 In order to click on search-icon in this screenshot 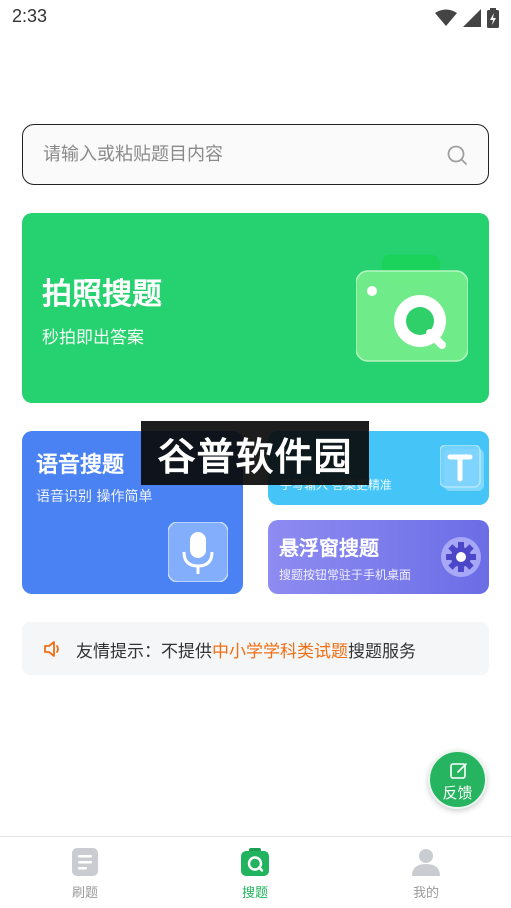, I will do `click(457, 155)`.